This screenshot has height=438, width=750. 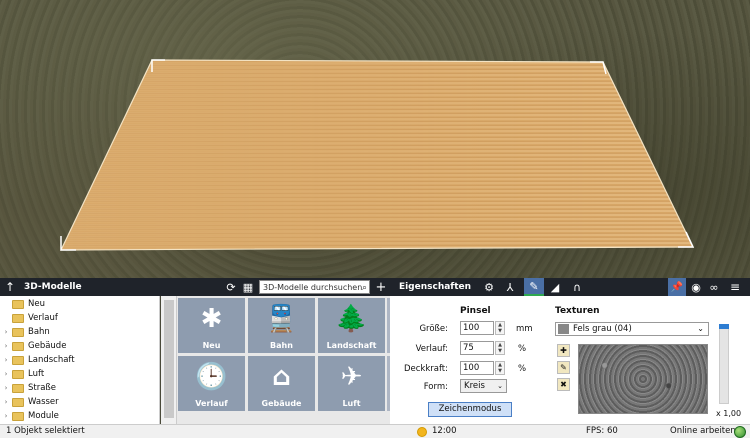 What do you see at coordinates (714, 287) in the screenshot?
I see `link-icon: ∞` at bounding box center [714, 287].